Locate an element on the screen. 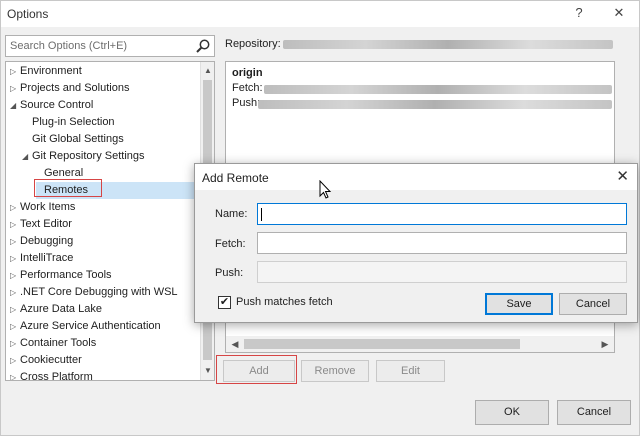 The height and width of the screenshot is (436, 640). tree-item-git-repository-settings: ◢ Git Repository Settings is located at coordinates (83, 156).